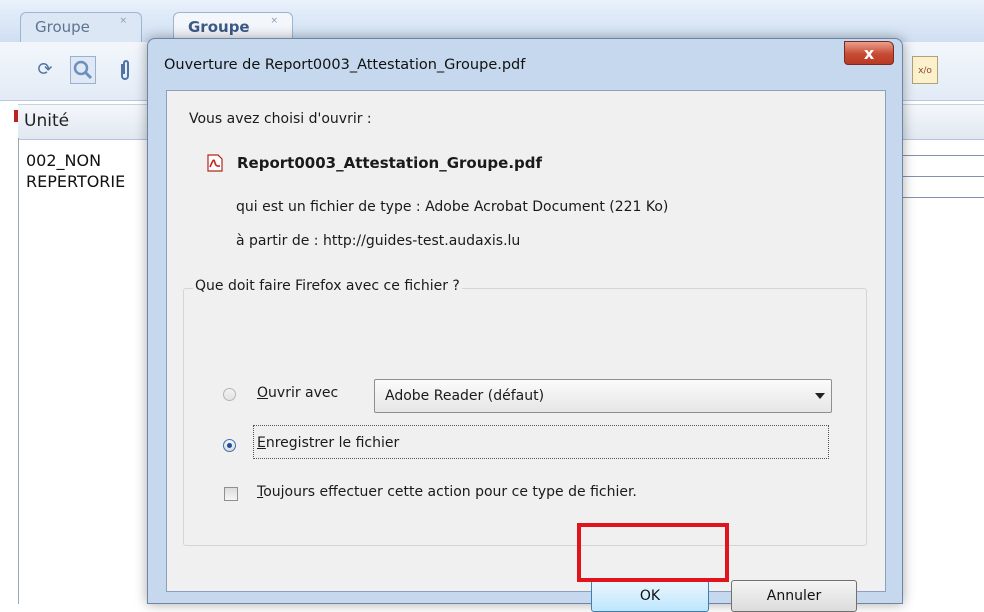  I want to click on grid-border, so click(18, 371).